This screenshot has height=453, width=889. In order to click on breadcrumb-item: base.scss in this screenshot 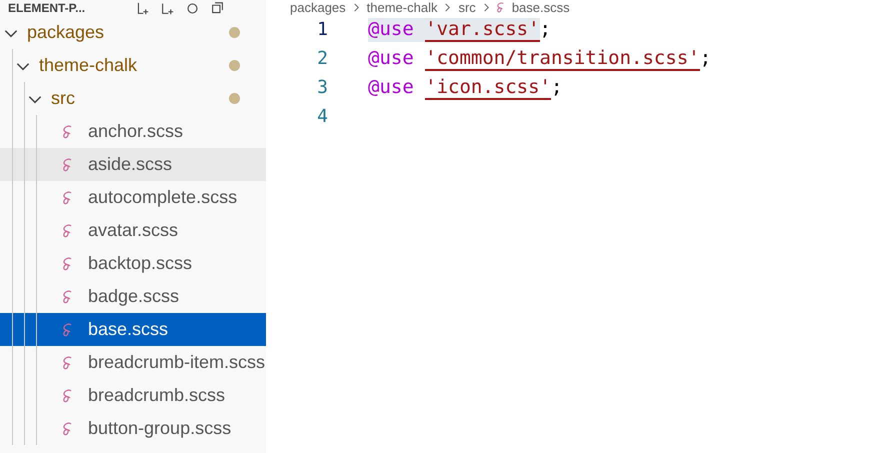, I will do `click(541, 7)`.